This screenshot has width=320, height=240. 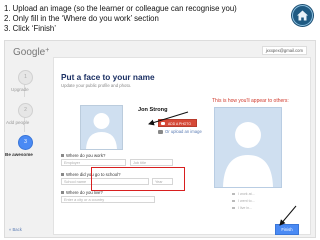 I want to click on arrow-to-upload, so click(x=168, y=118).